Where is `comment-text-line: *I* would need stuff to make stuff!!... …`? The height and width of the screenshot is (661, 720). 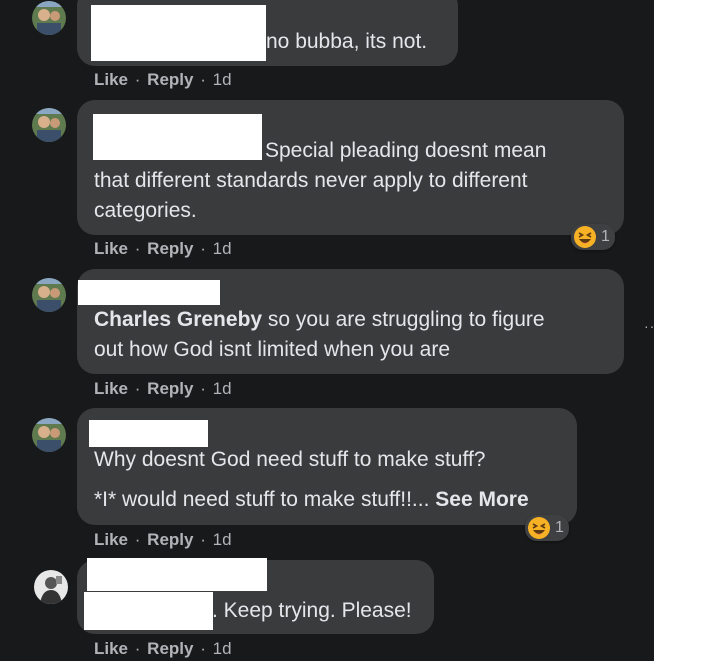 comment-text-line: *I* would need stuff to make stuff!!... … is located at coordinates (311, 500).